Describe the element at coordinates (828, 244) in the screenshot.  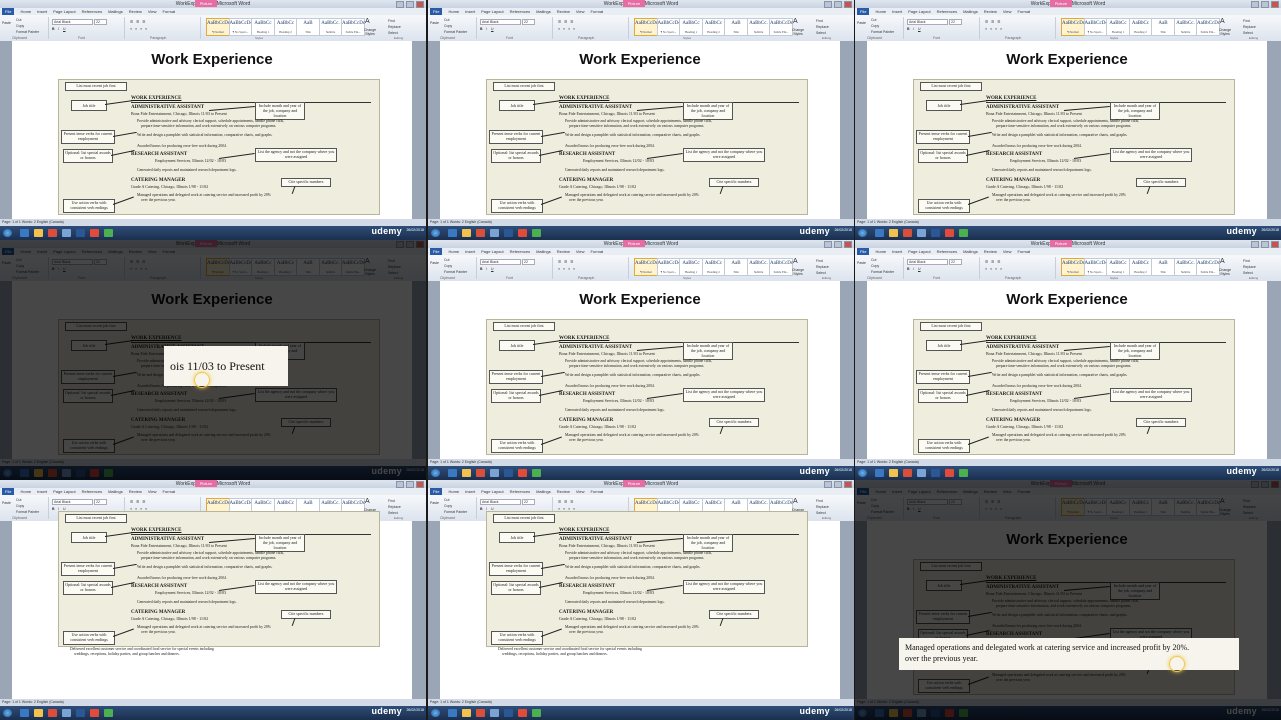
I see `minimize-icon` at that location.